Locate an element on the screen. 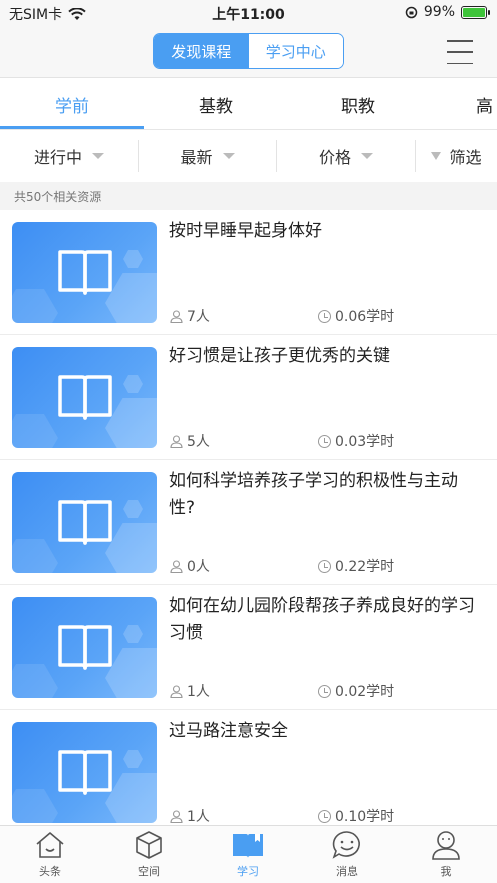  course-title: 如何科学培养孩子学习的积极性与主动性? is located at coordinates (313, 494).